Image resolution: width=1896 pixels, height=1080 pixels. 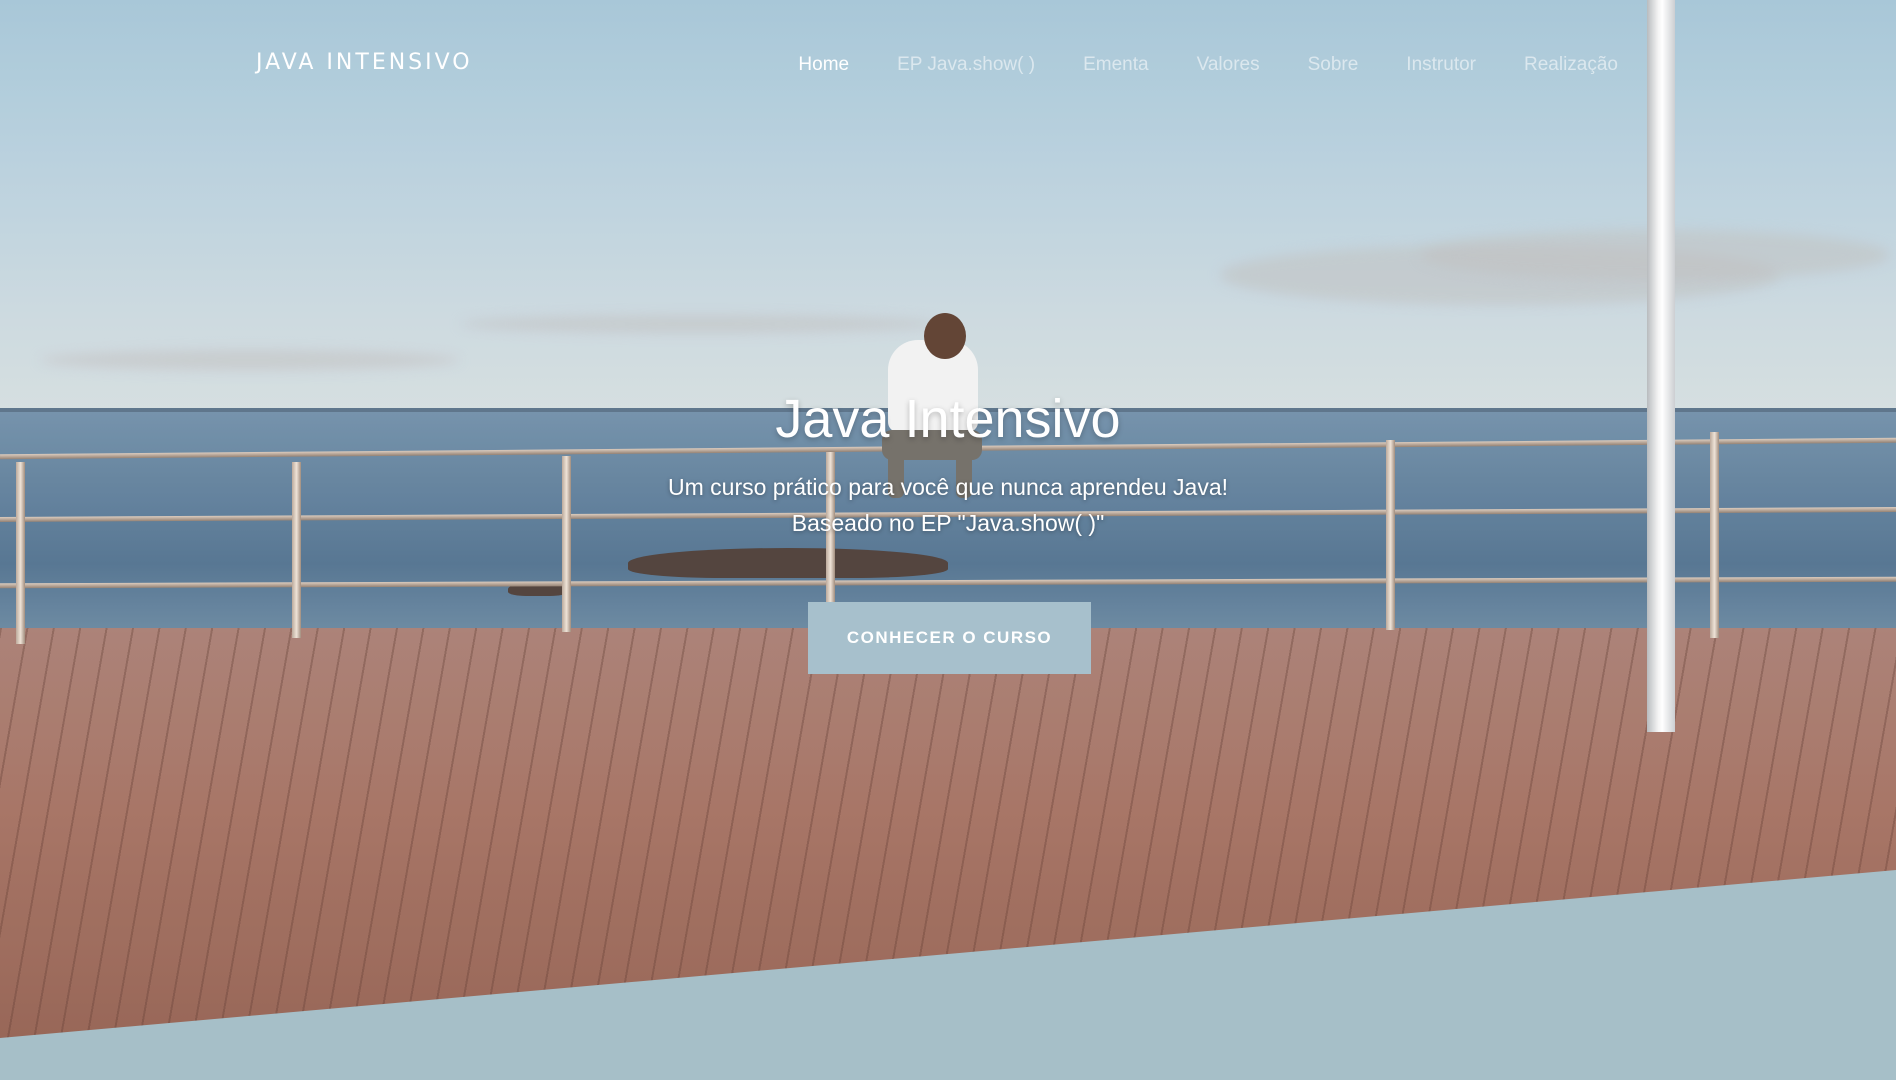 I want to click on hero-subtitle-line2: Baseado no EP "Java.show( )", so click(x=948, y=523).